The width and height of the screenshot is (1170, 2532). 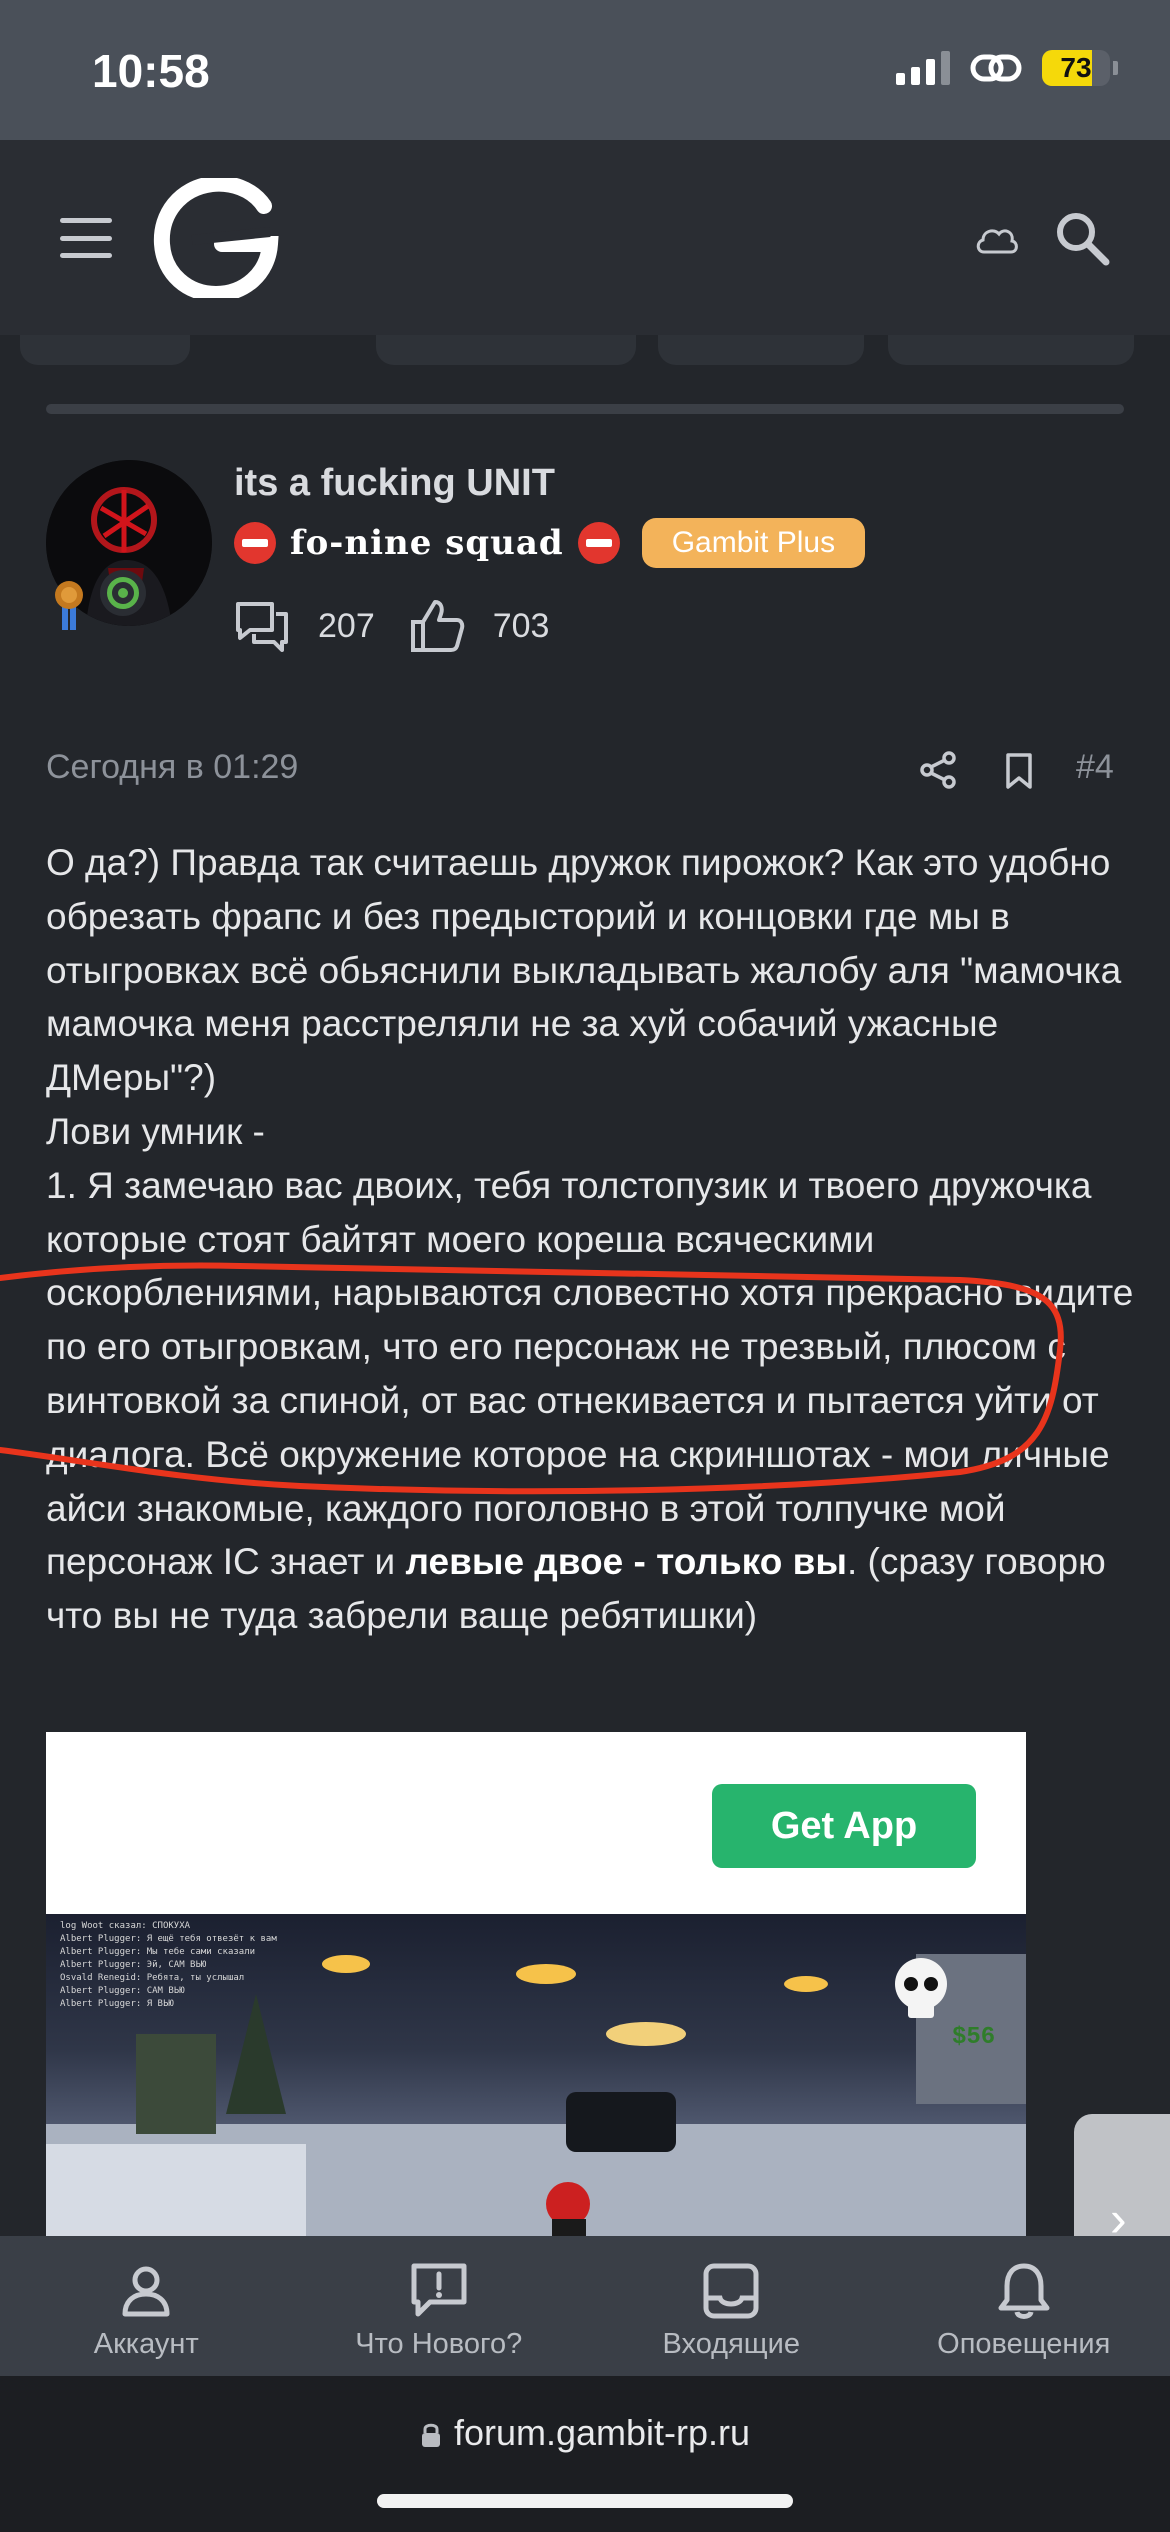 What do you see at coordinates (585, 70) in the screenshot?
I see `status-bar: 10:58 73` at bounding box center [585, 70].